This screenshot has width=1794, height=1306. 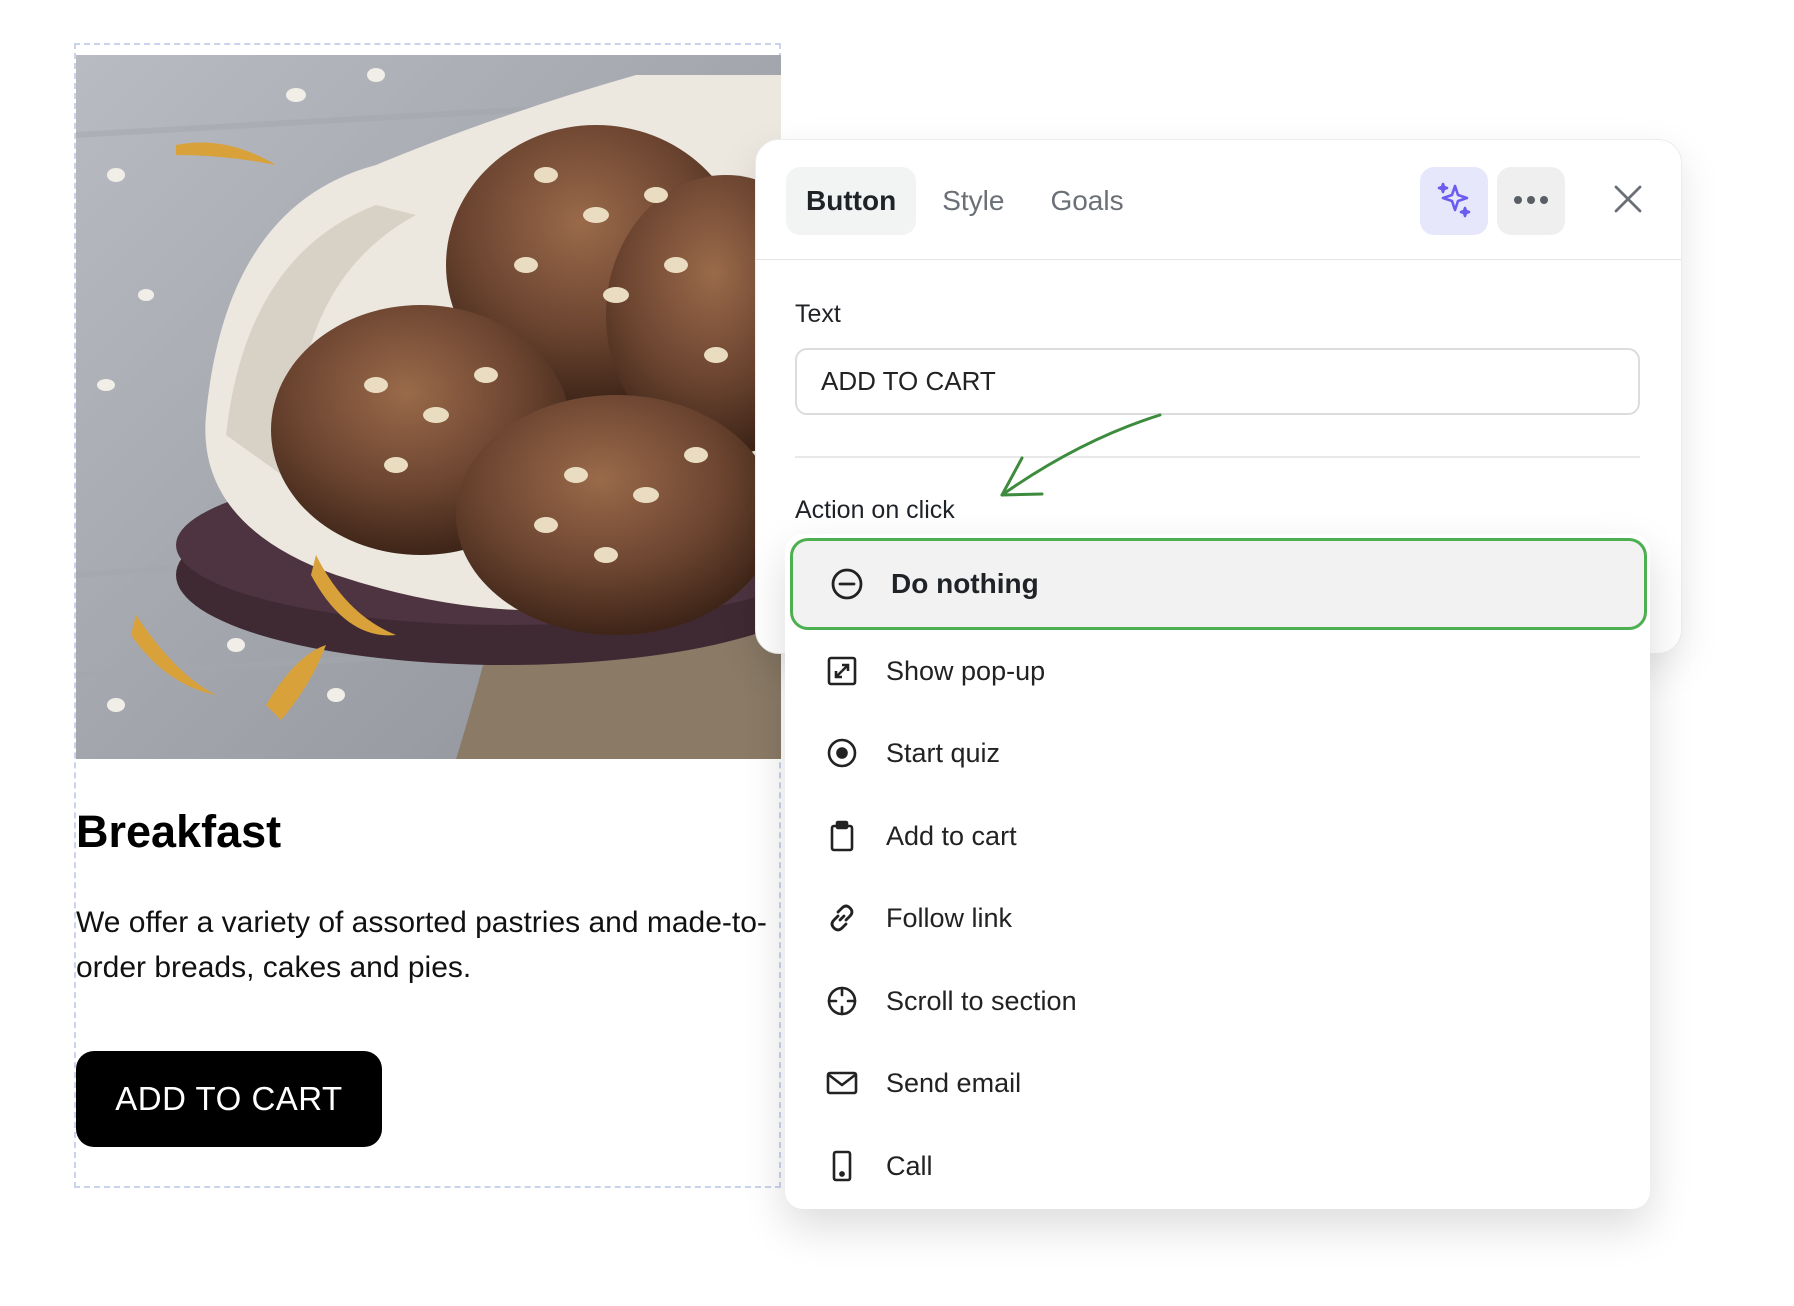 I want to click on option-scroll-to-section: Scroll to section, so click(x=1175, y=1001).